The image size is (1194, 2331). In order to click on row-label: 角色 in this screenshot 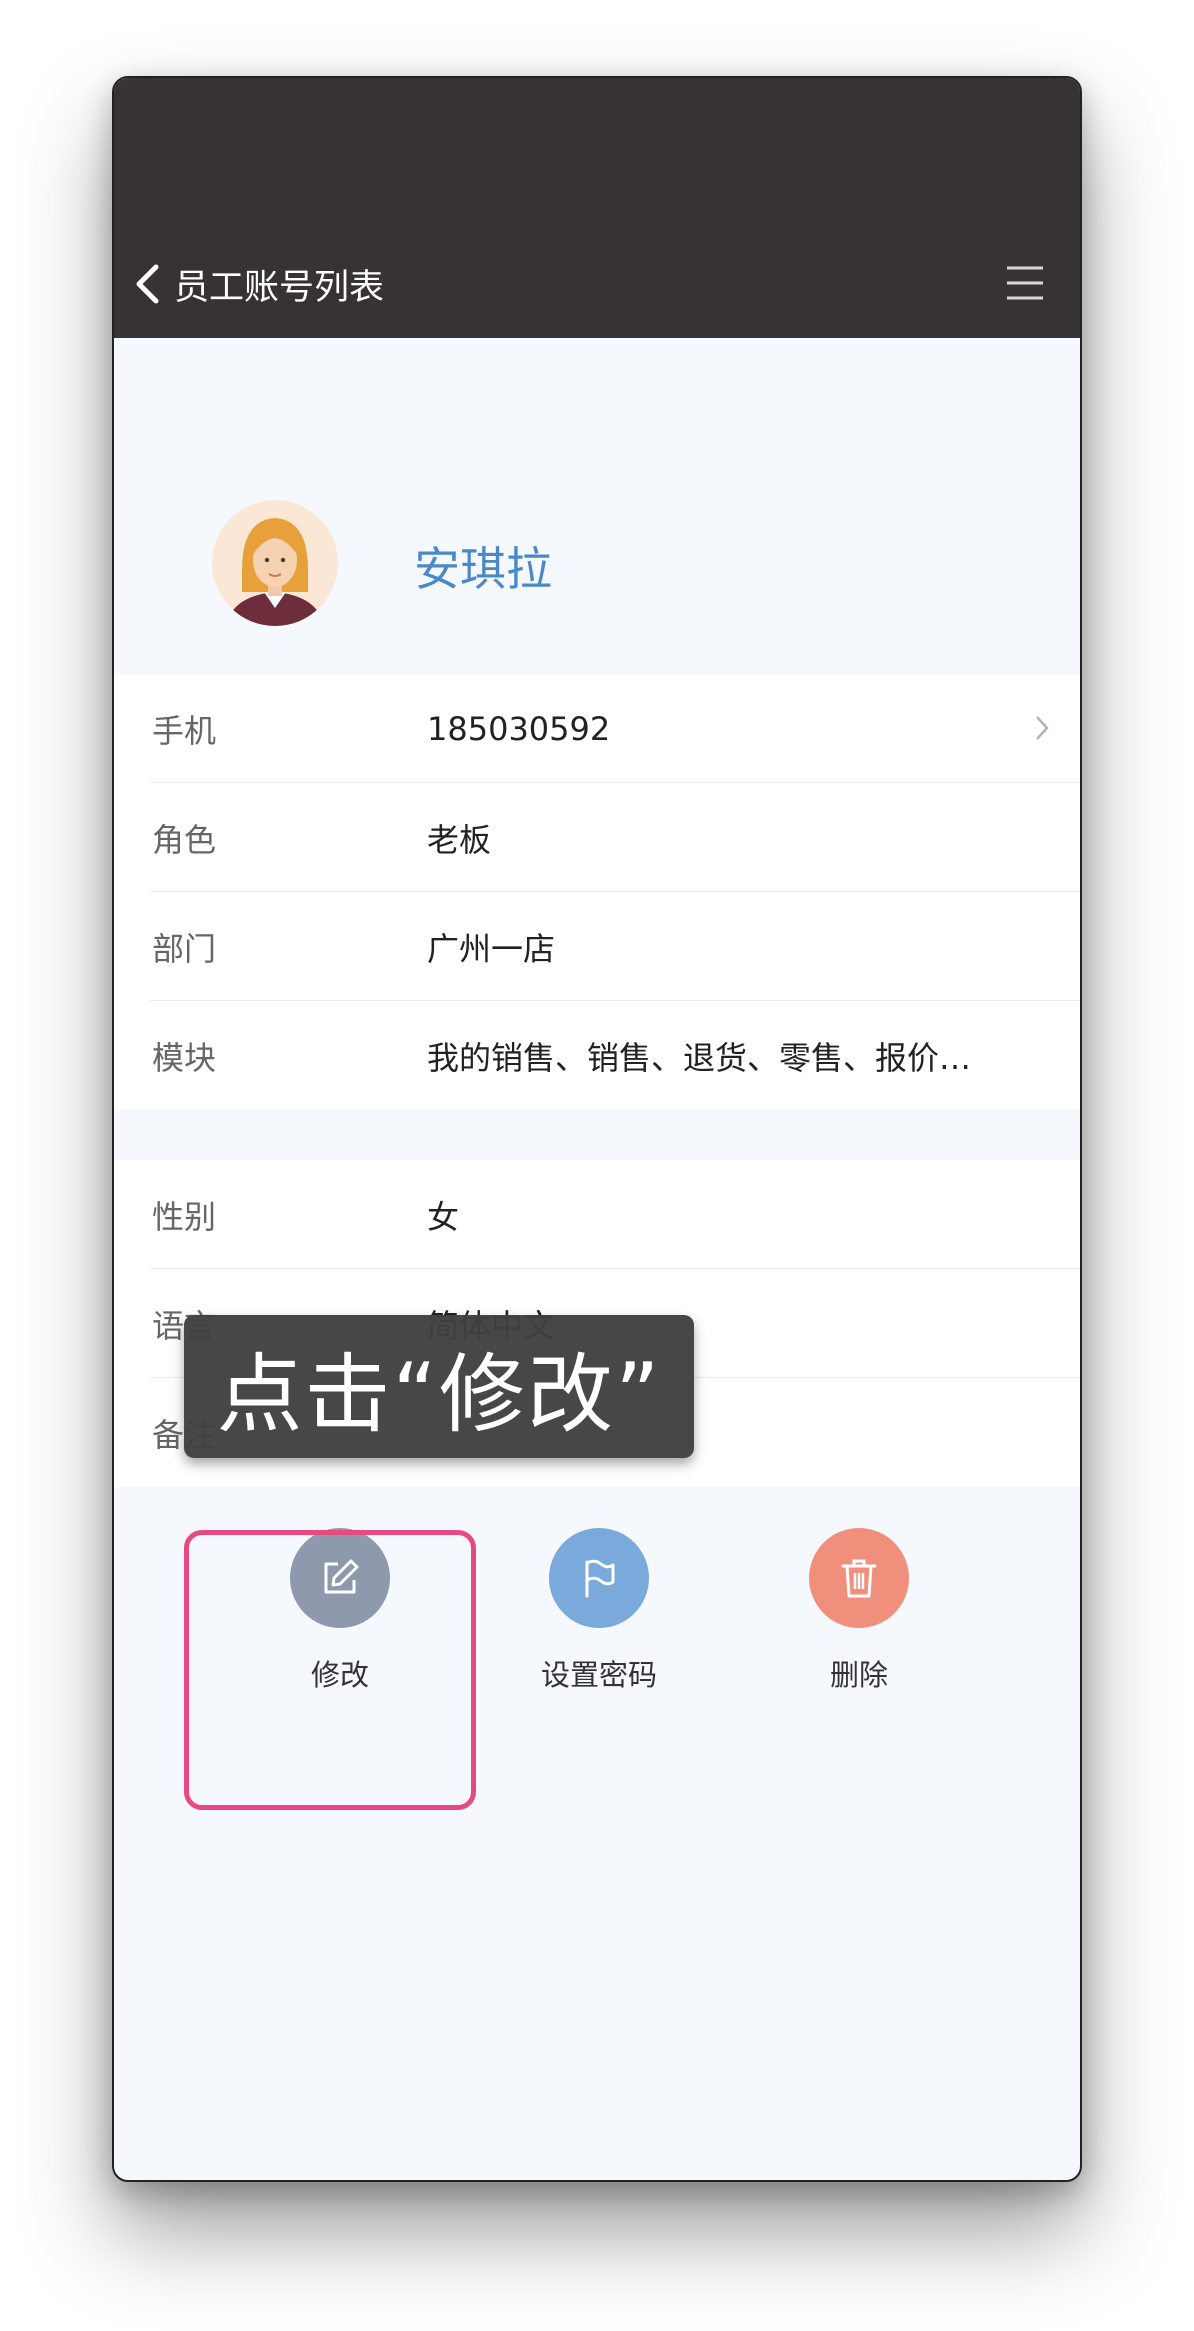, I will do `click(184, 839)`.